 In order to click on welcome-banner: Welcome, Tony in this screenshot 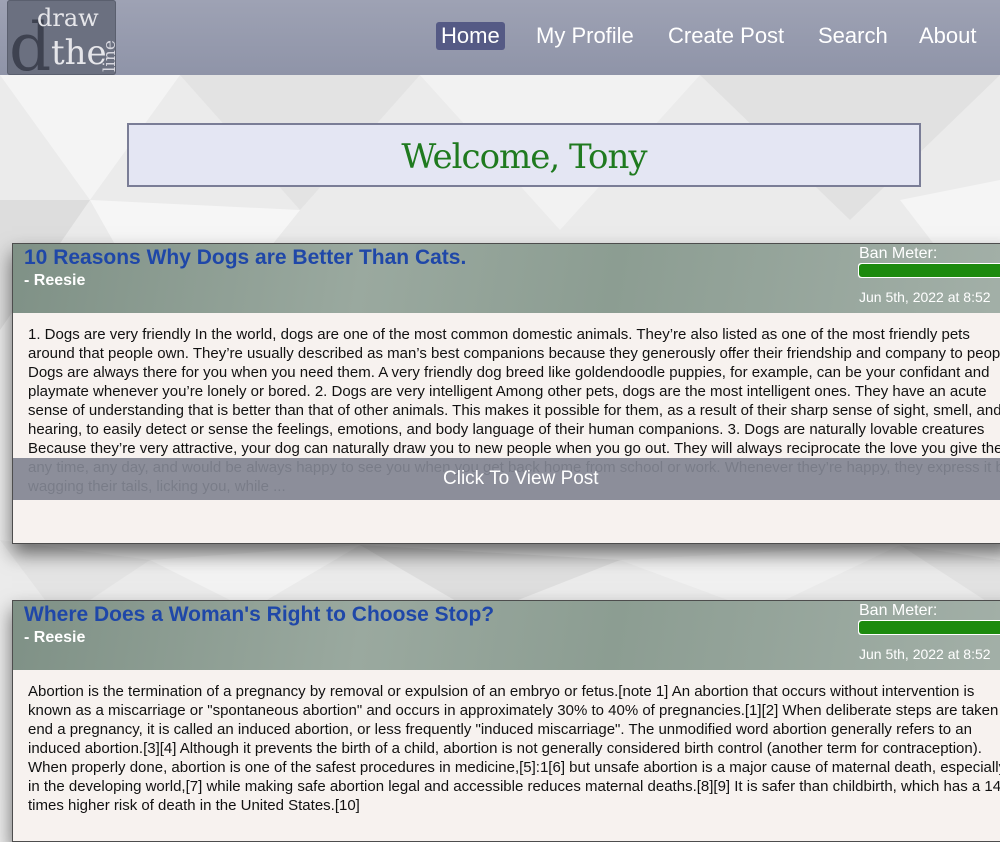, I will do `click(524, 155)`.